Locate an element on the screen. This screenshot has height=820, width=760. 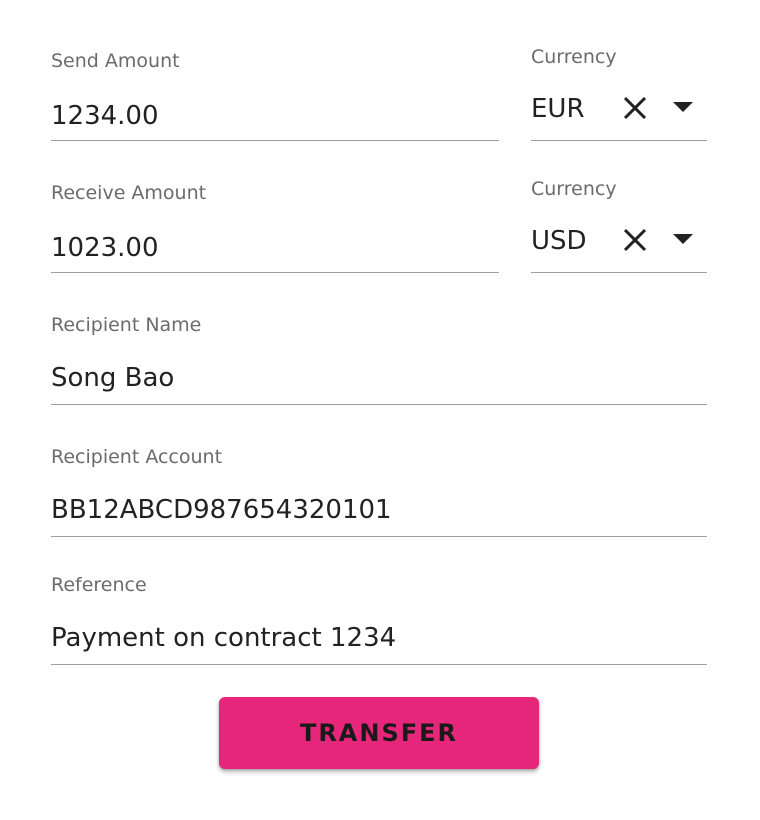
receive-amount-field: Receive Amount is located at coordinates (275, 227).